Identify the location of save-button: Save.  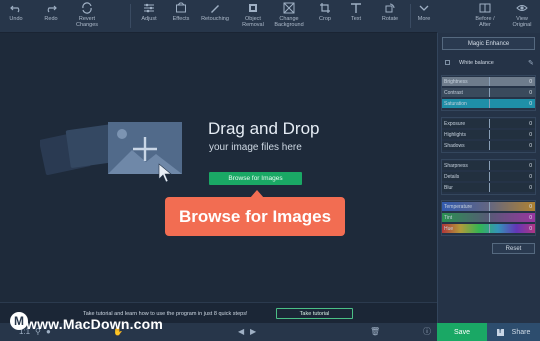
(462, 332).